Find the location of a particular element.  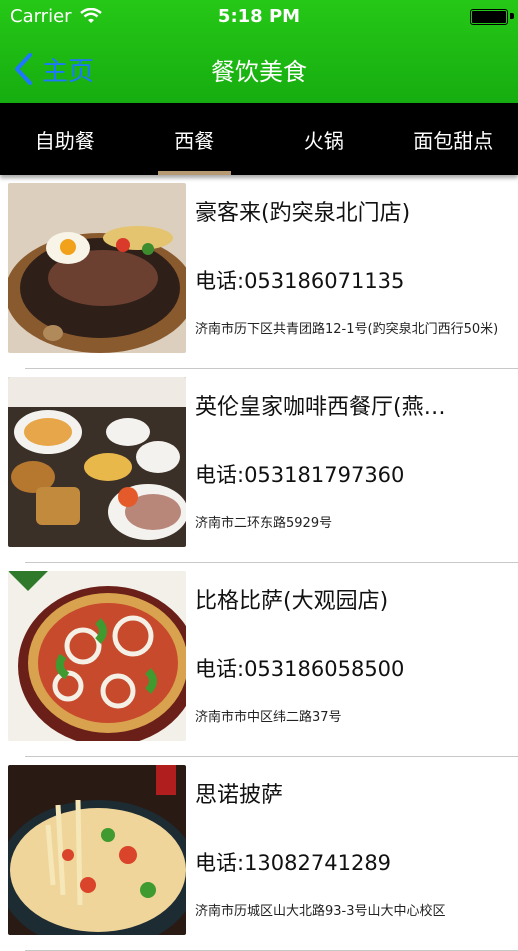

restaurant-phone: 电话:13082741289 is located at coordinates (293, 862).